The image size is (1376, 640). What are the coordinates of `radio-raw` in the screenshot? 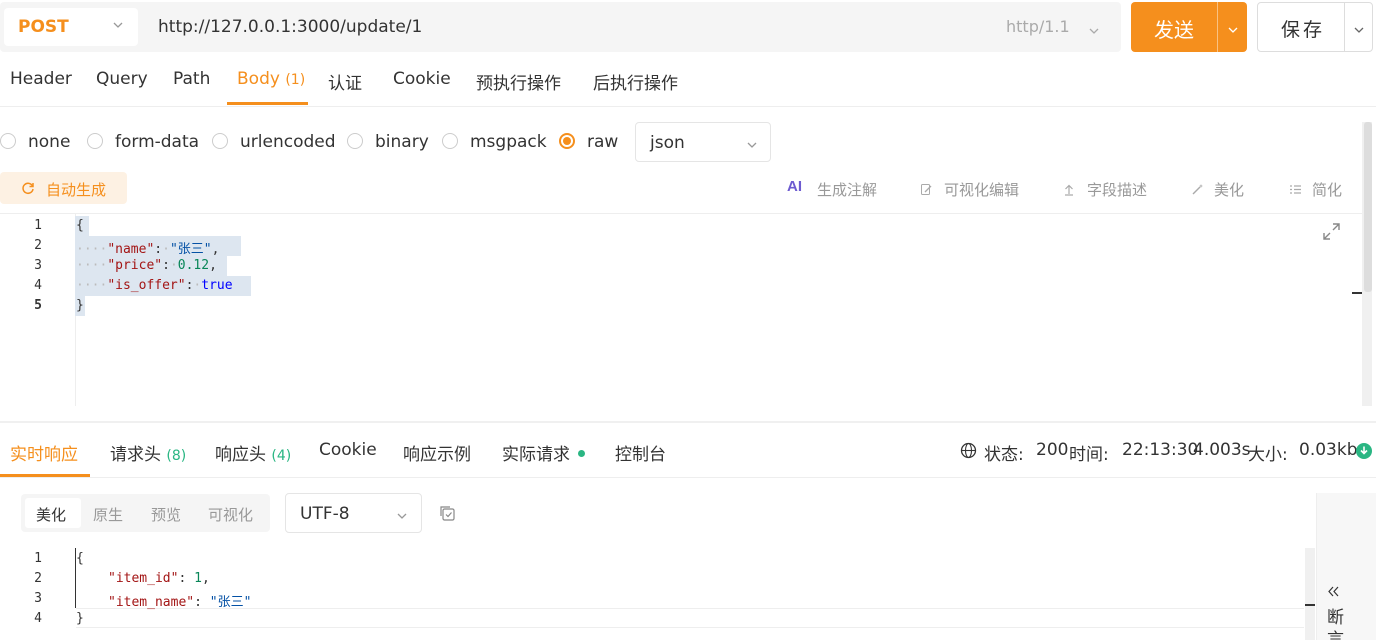 It's located at (567, 141).